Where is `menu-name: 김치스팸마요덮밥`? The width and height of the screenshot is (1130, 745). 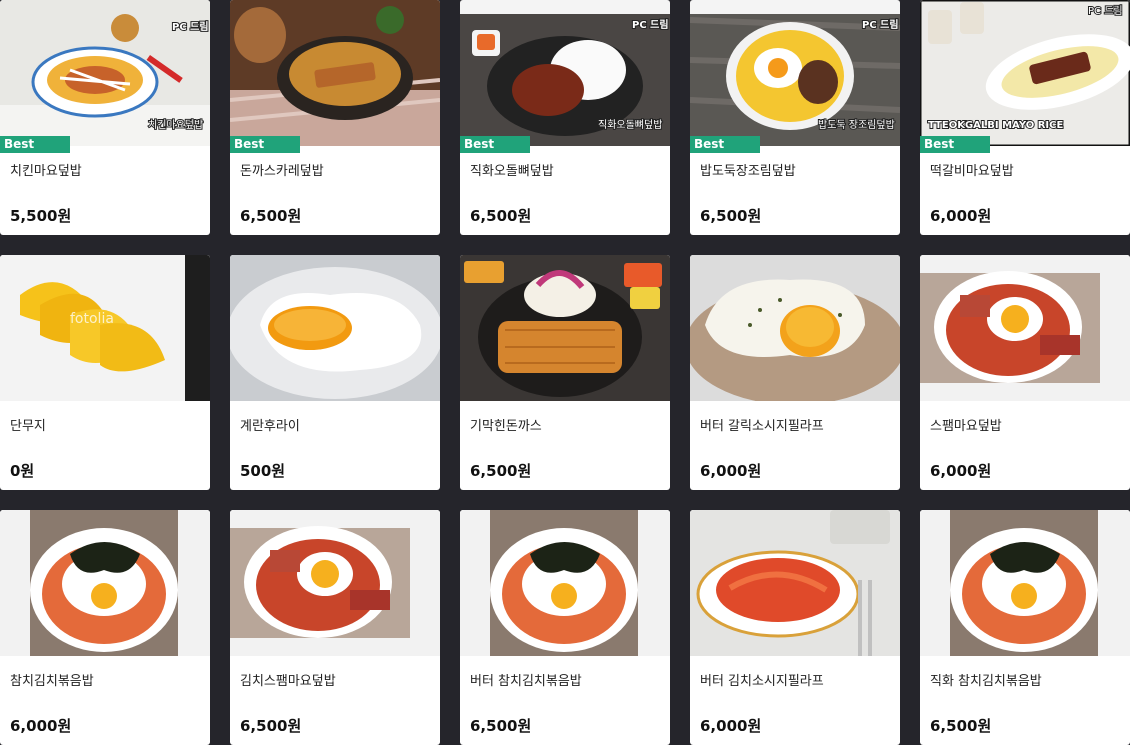
menu-name: 김치스팸마요덮밥 is located at coordinates (288, 681).